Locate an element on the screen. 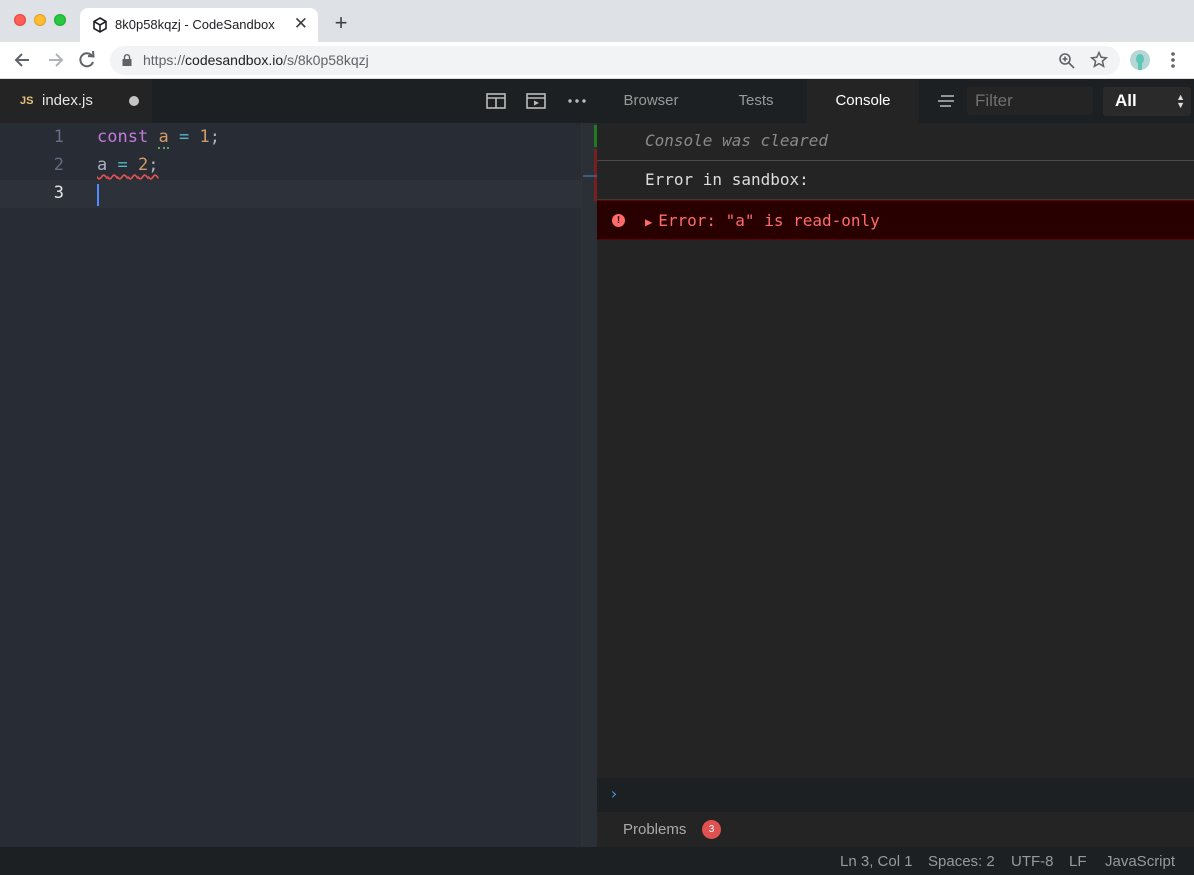 The image size is (1194, 875). line-number: 3 is located at coordinates (58, 193).